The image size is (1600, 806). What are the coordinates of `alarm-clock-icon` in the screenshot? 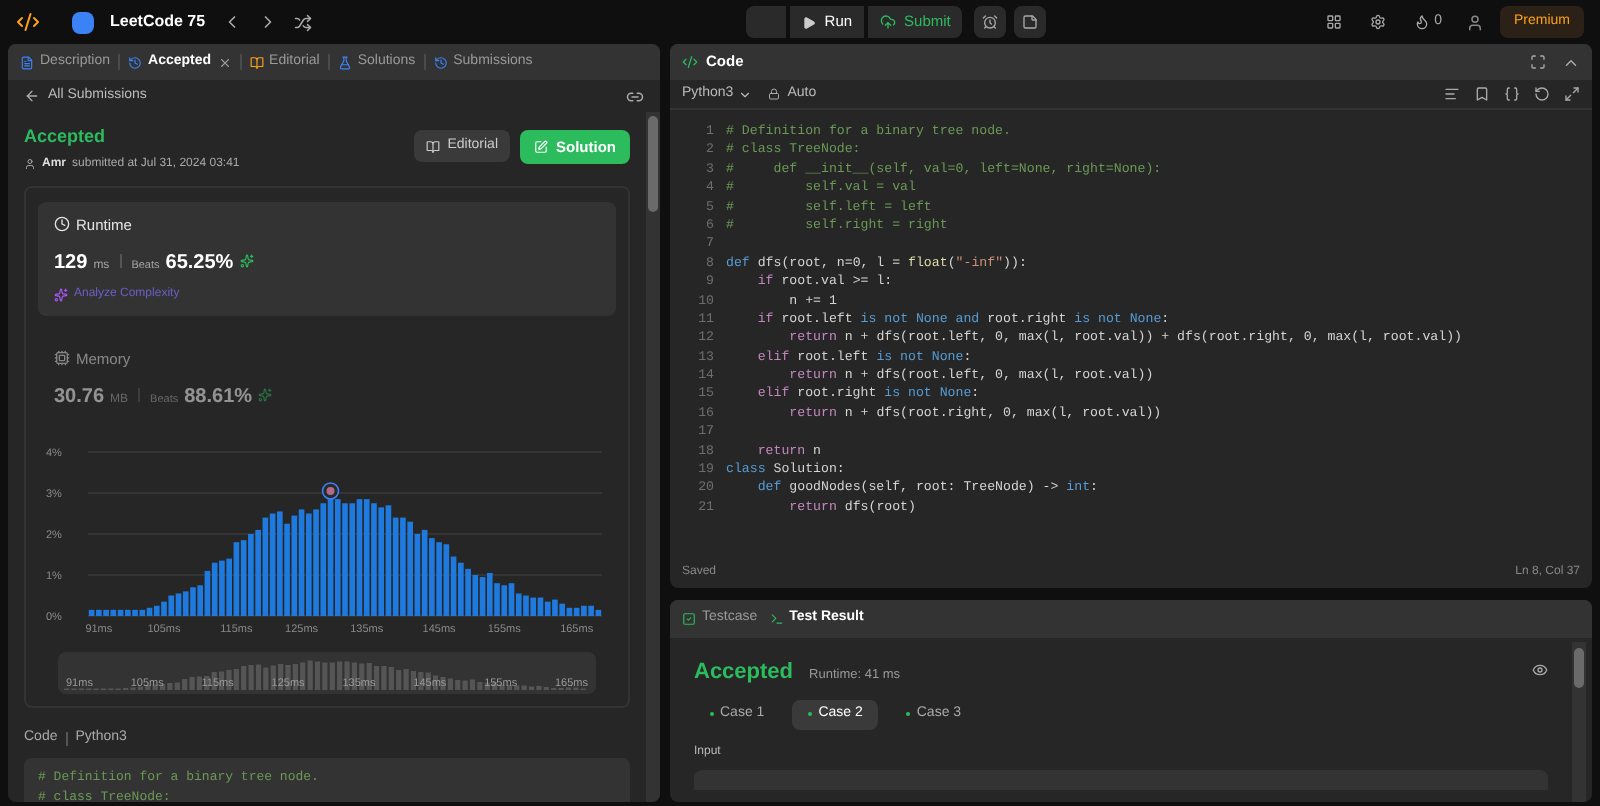 It's located at (990, 22).